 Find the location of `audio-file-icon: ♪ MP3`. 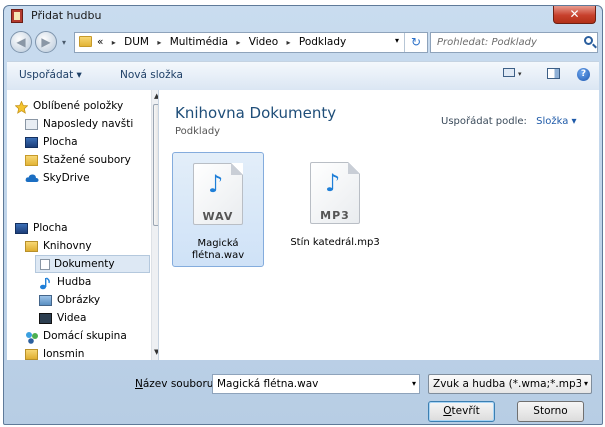

audio-file-icon: ♪ MP3 is located at coordinates (335, 193).